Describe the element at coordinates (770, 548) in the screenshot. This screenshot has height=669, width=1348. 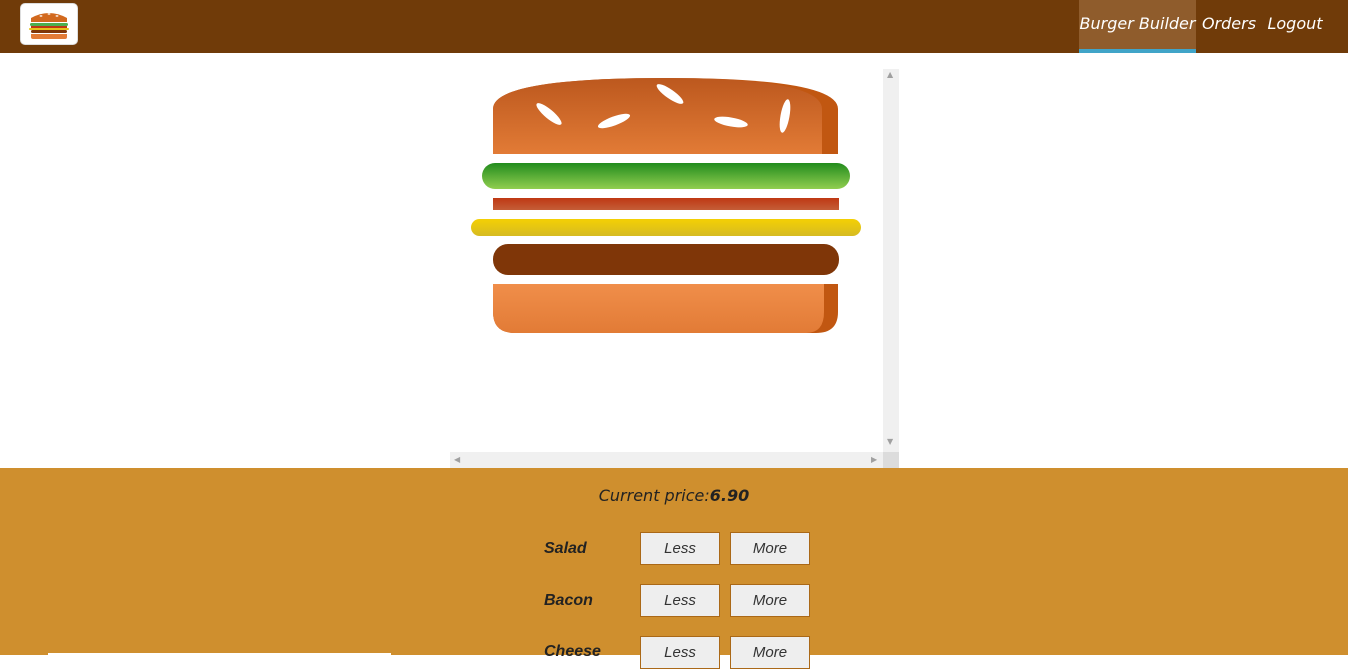
I see `salad-more-button: More` at that location.